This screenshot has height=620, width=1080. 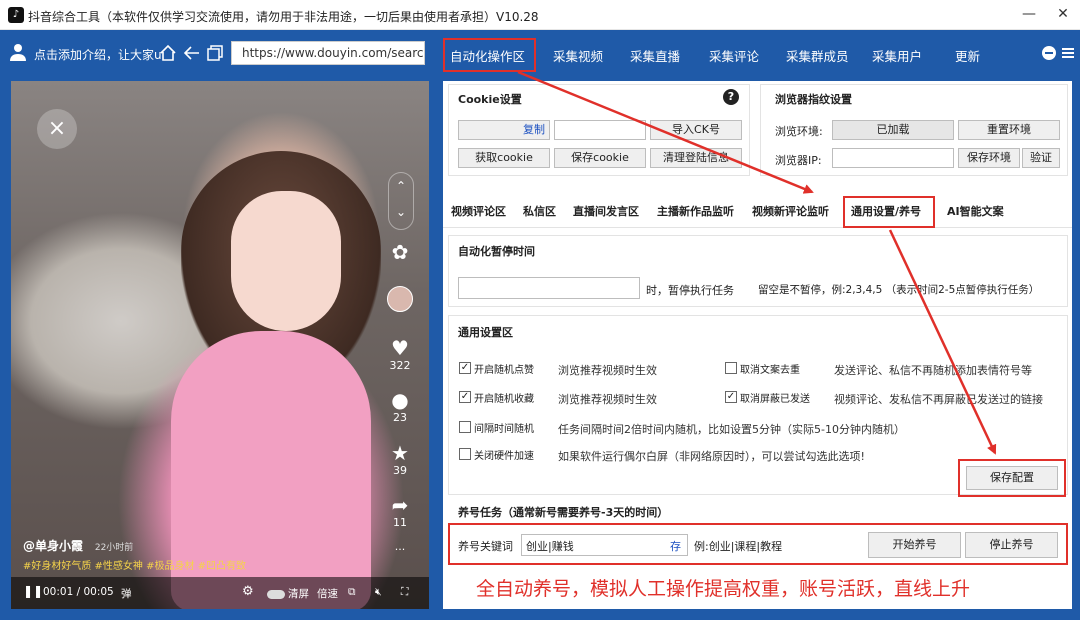 What do you see at coordinates (942, 342) in the screenshot?
I see `arrow-to-save-config` at bounding box center [942, 342].